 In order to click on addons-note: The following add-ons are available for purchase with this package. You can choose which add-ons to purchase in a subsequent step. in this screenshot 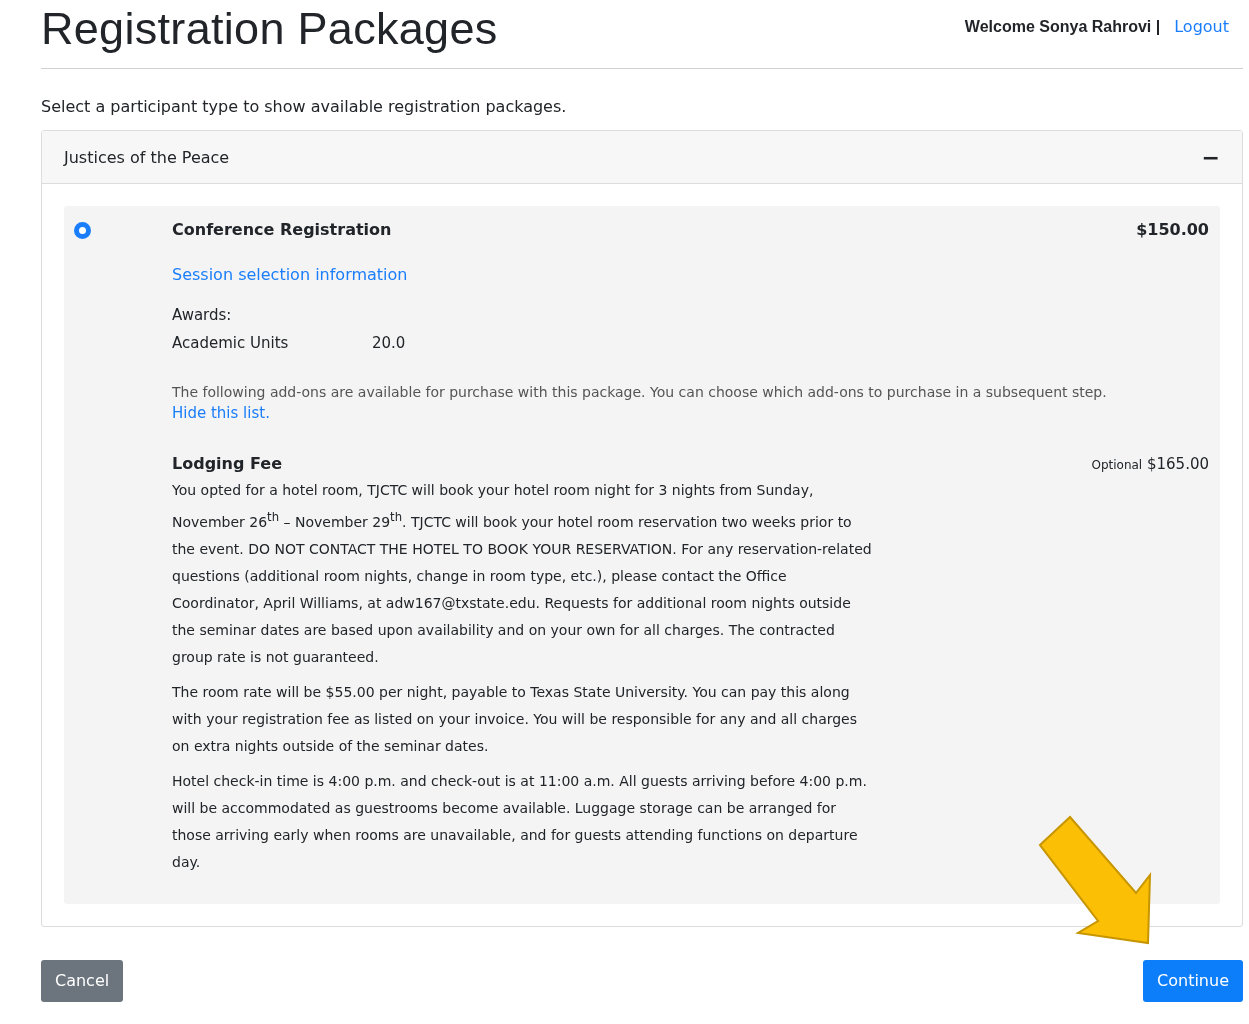, I will do `click(640, 392)`.